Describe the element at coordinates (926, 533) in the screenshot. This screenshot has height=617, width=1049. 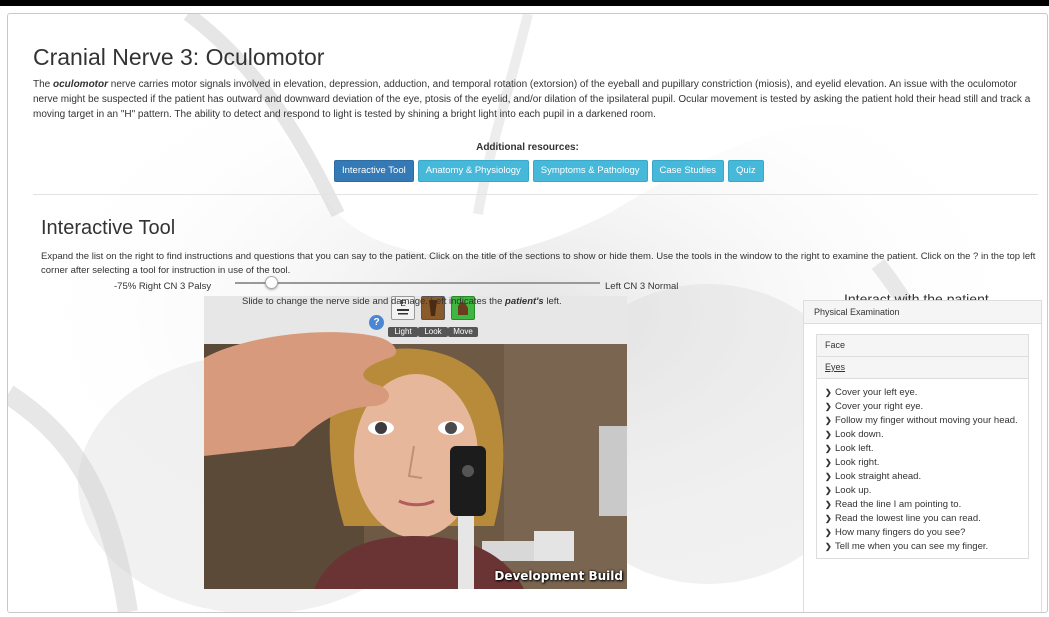
I see `list-item: ❯ How many fingers do you see?` at that location.